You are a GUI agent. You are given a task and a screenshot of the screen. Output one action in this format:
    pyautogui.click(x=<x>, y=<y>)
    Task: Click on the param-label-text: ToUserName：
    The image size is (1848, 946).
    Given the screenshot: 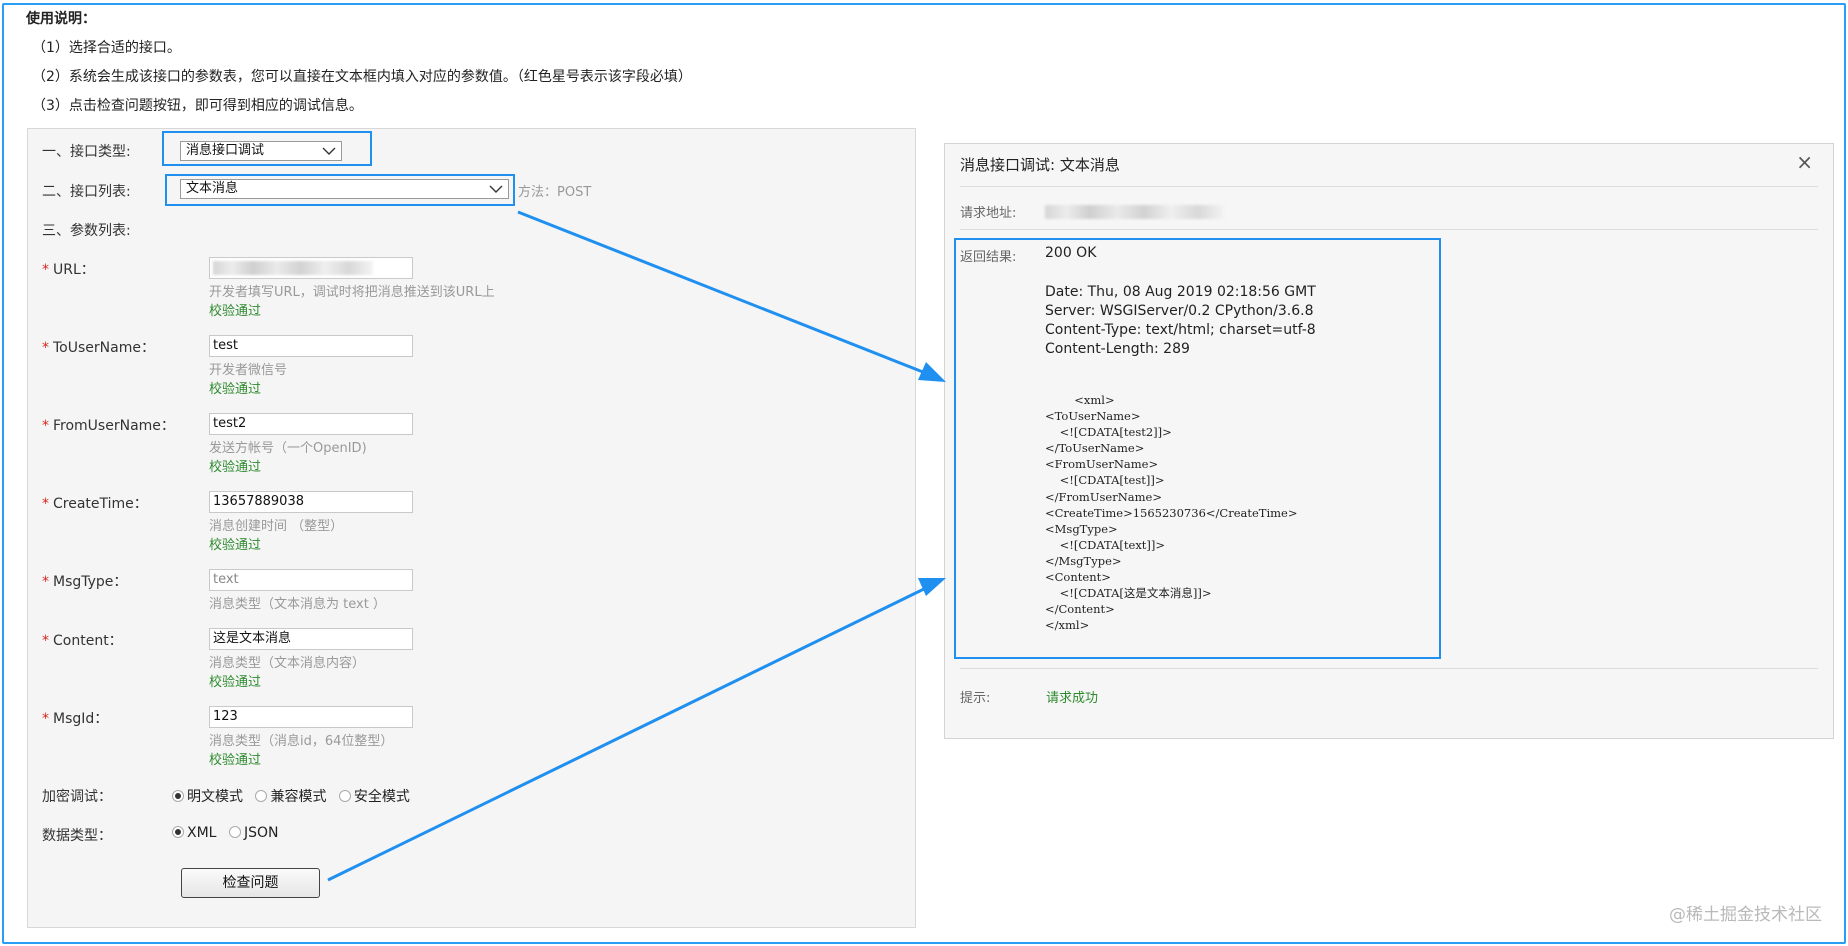 What is the action you would take?
    pyautogui.click(x=104, y=348)
    